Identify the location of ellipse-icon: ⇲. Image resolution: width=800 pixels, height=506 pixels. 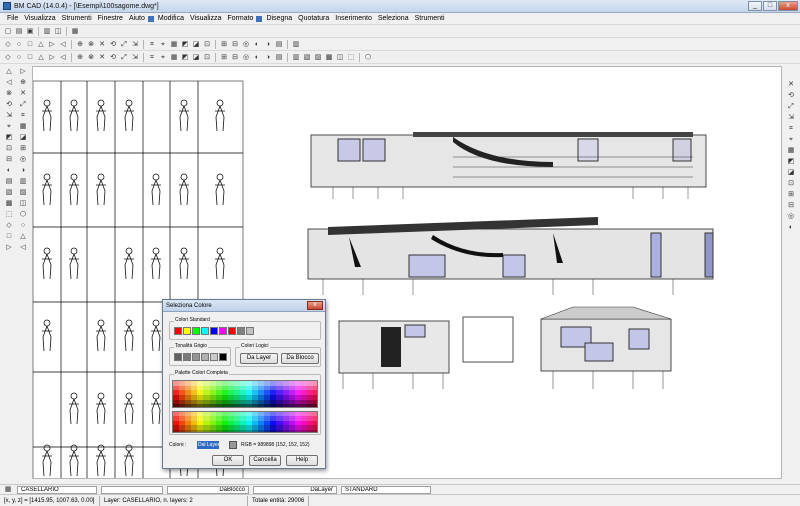
(9, 116).